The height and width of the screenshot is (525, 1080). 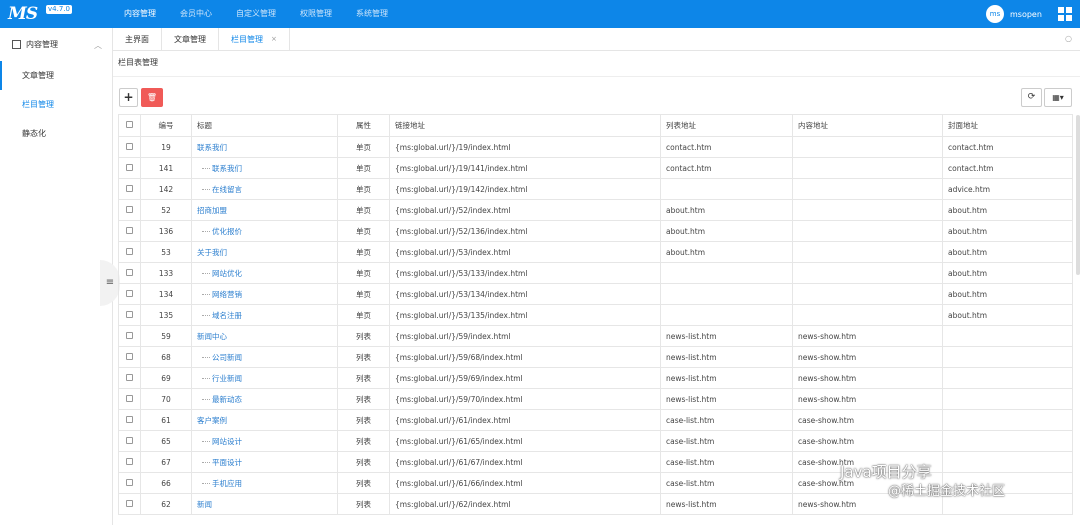 I want to click on top-menu-item: 权限管理, so click(x=316, y=14).